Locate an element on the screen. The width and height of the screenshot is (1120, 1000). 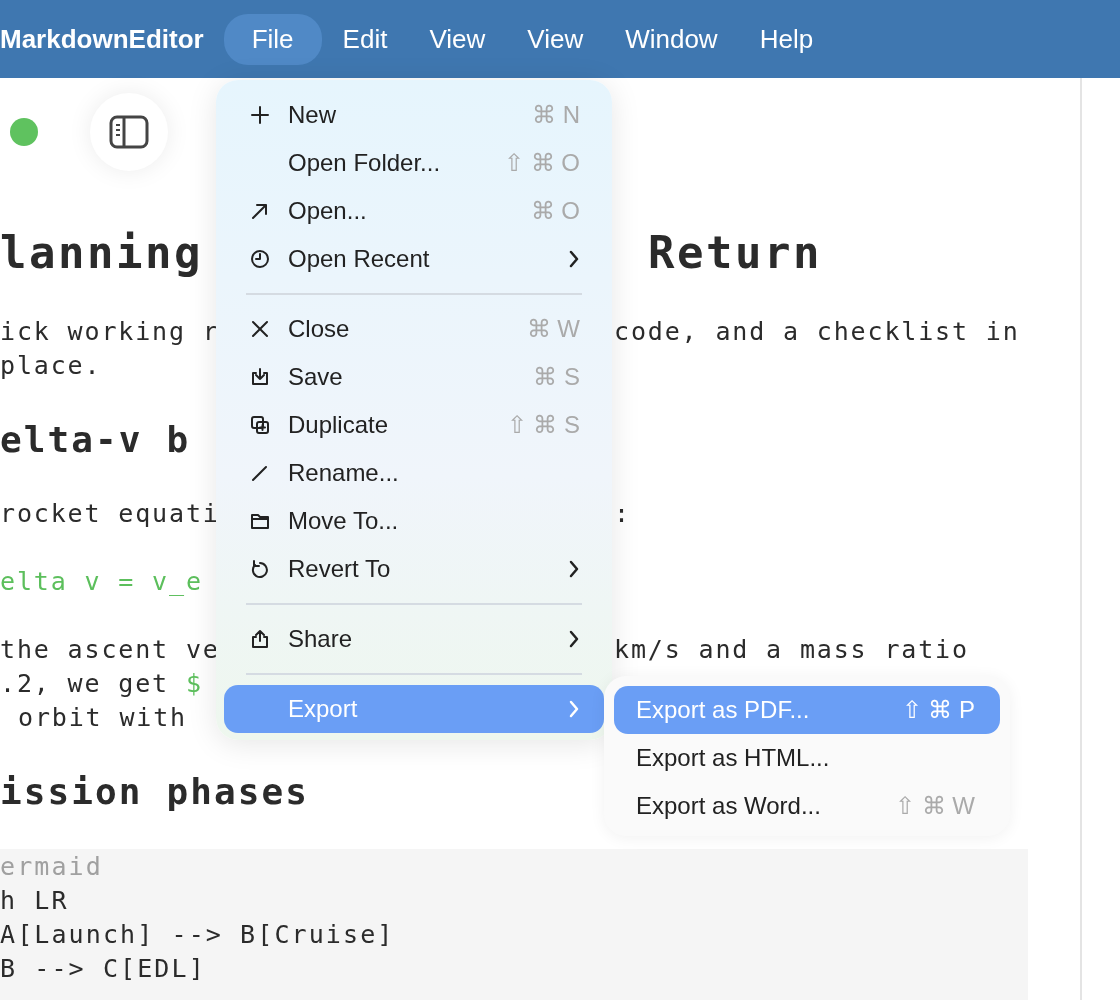
code-line: A[Launch] --> B[Cruise] is located at coordinates (197, 935).